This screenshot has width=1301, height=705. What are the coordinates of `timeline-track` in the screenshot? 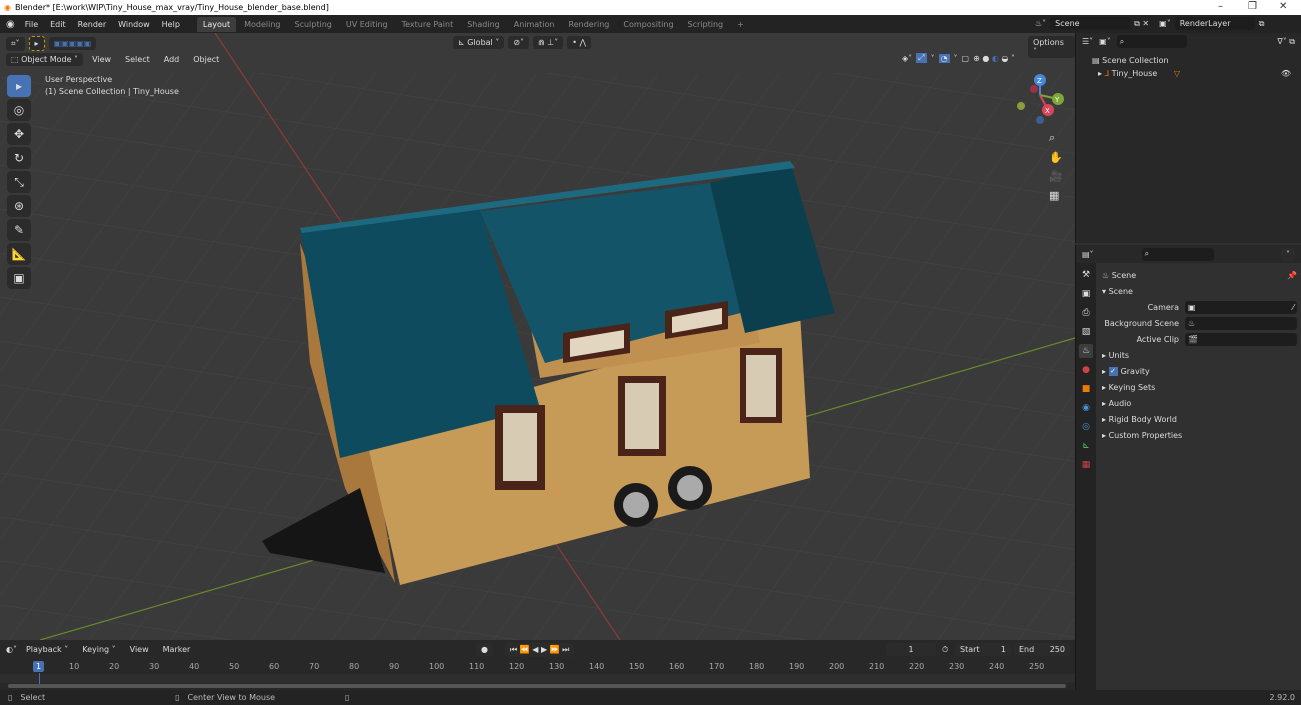 It's located at (537, 678).